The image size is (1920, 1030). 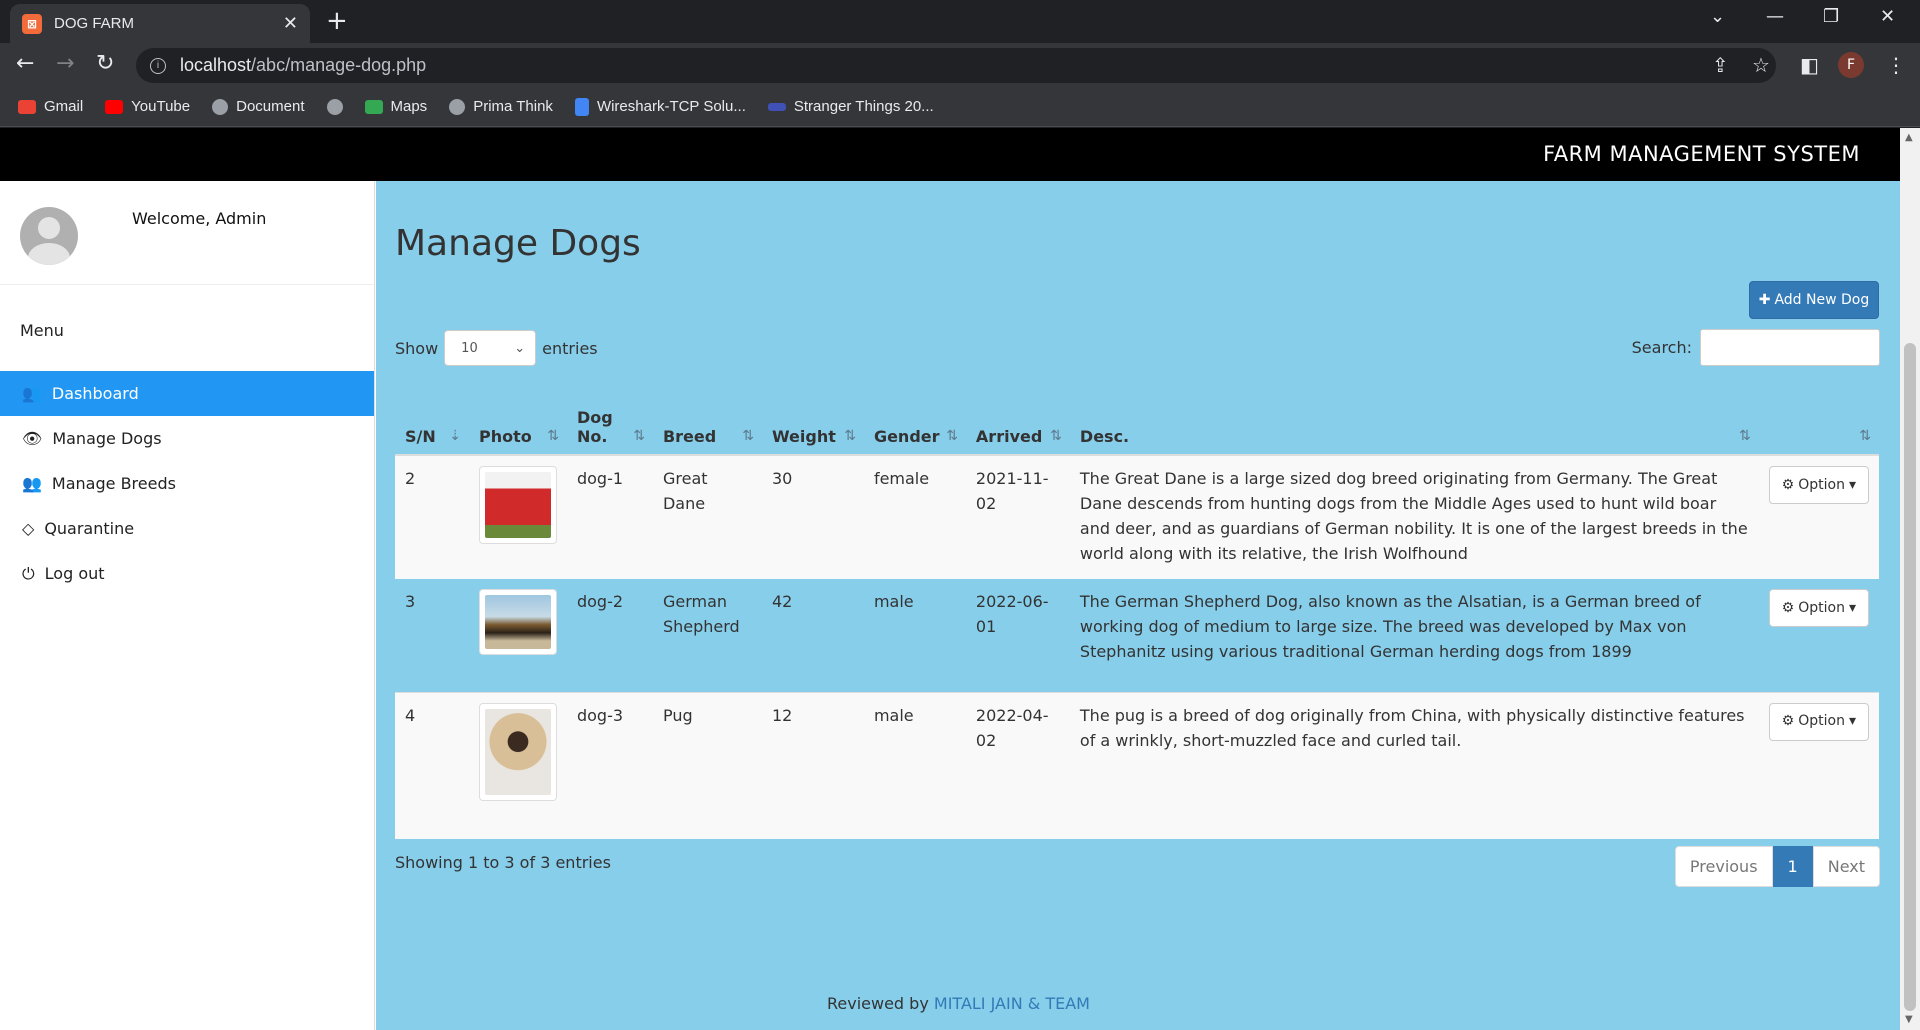 What do you see at coordinates (1012, 1003) in the screenshot?
I see `footer-team-link: MITALI JAIN & TEAM` at bounding box center [1012, 1003].